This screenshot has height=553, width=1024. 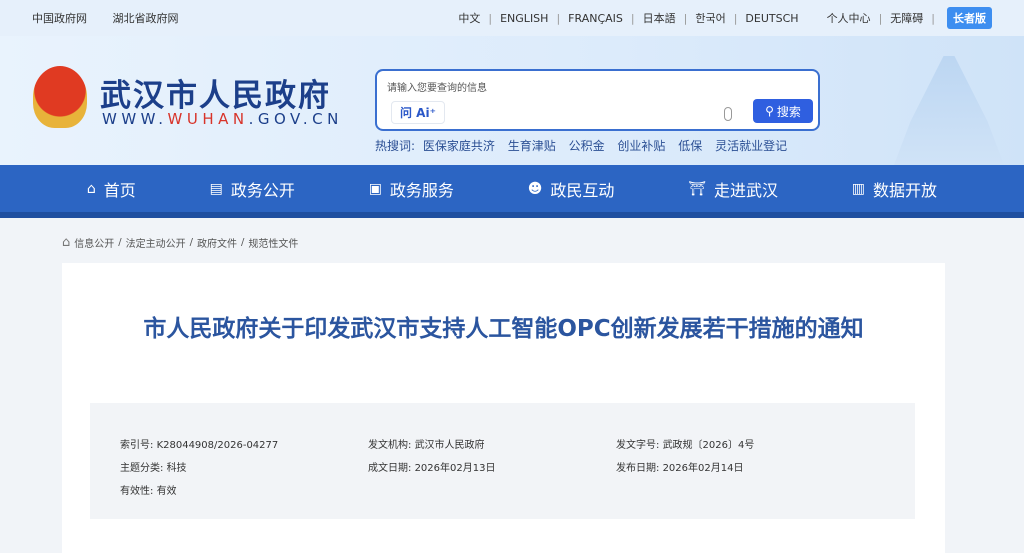 What do you see at coordinates (659, 18) in the screenshot?
I see `lang-ja: 日本語` at bounding box center [659, 18].